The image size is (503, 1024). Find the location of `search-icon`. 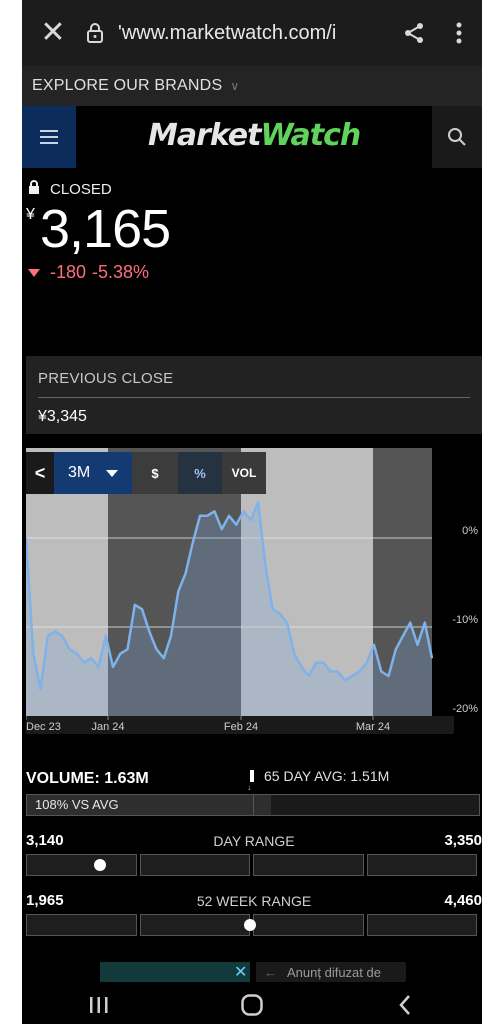

search-icon is located at coordinates (457, 137).